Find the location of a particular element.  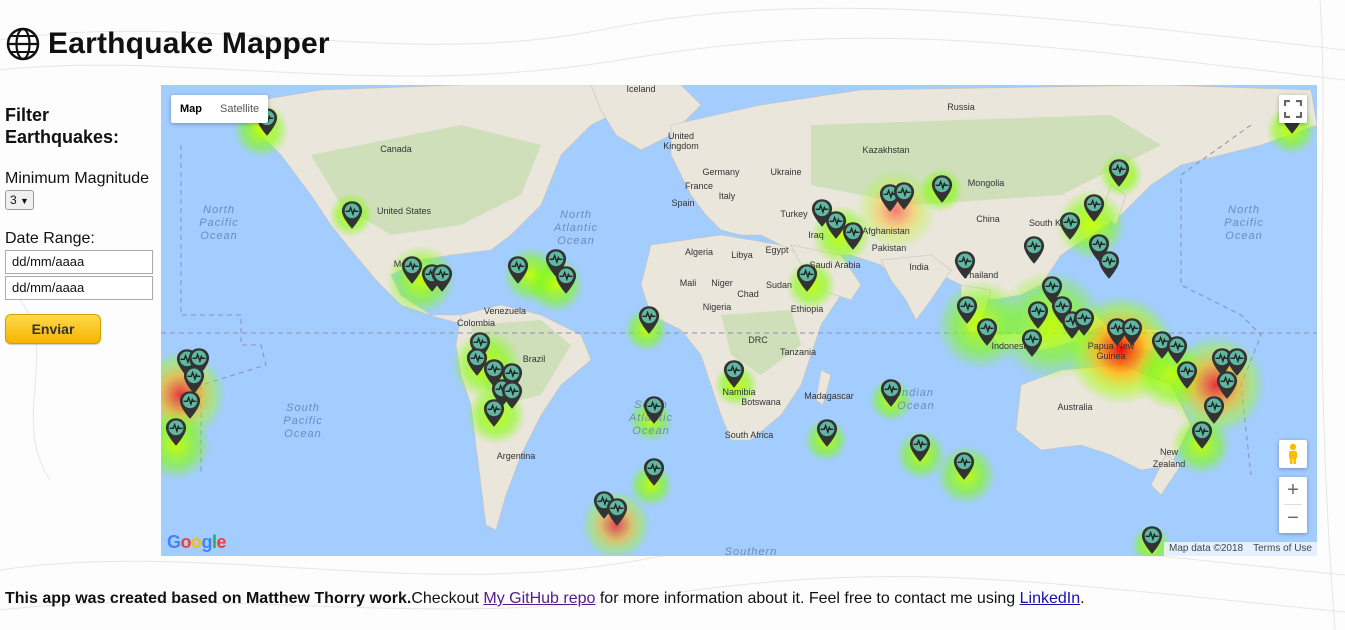

fullscreen-button is located at coordinates (1293, 109).